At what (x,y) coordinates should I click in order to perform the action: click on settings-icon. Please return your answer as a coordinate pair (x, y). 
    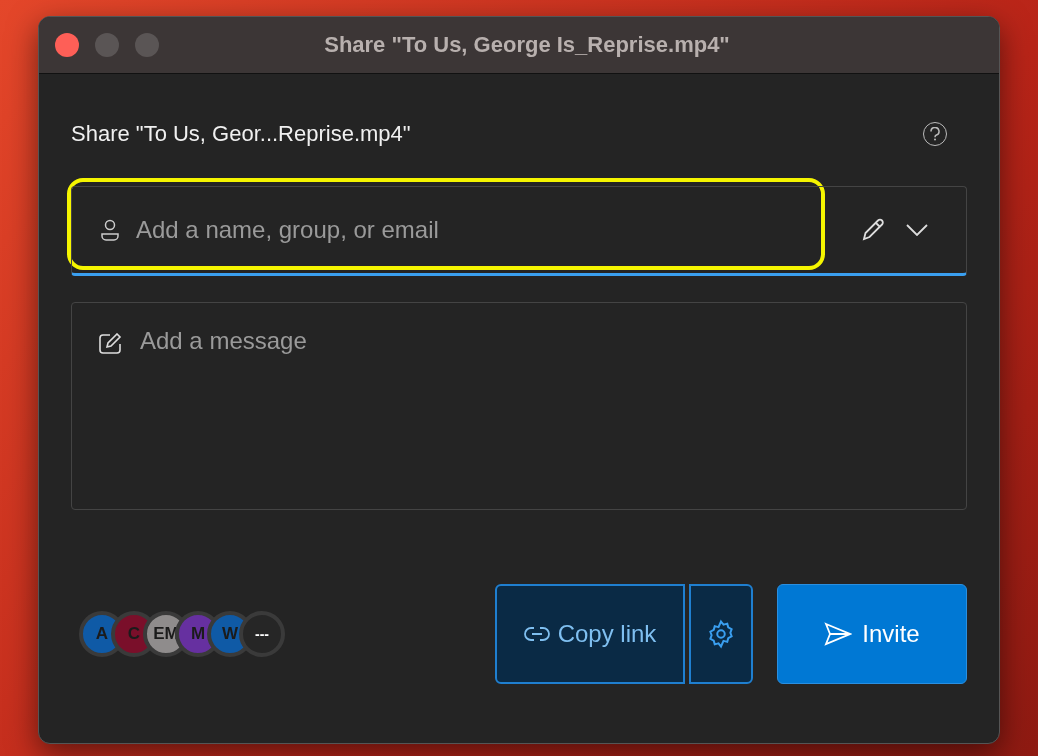
    Looking at the image, I should click on (721, 634).